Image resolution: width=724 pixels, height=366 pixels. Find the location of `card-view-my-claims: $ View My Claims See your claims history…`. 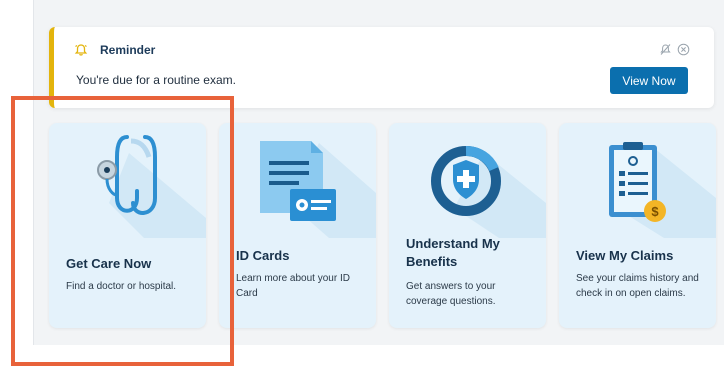

card-view-my-claims: $ View My Claims See your claims history… is located at coordinates (637, 225).